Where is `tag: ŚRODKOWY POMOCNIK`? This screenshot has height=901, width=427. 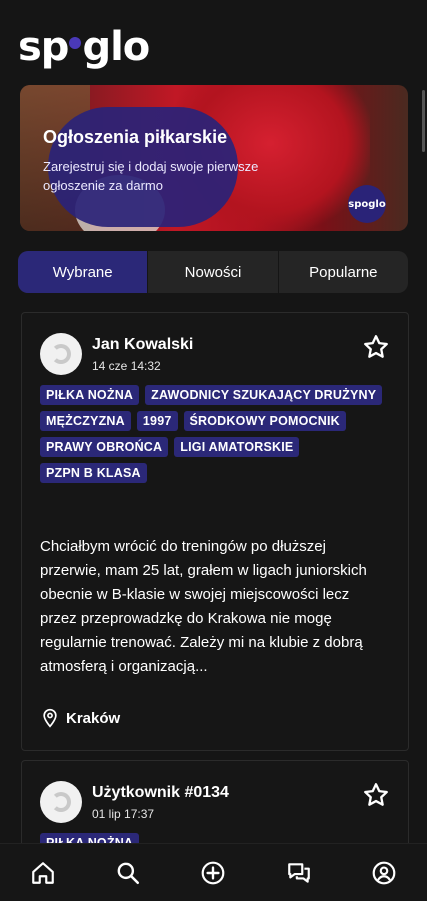
tag: ŚRODKOWY POMOCNIK is located at coordinates (264, 421).